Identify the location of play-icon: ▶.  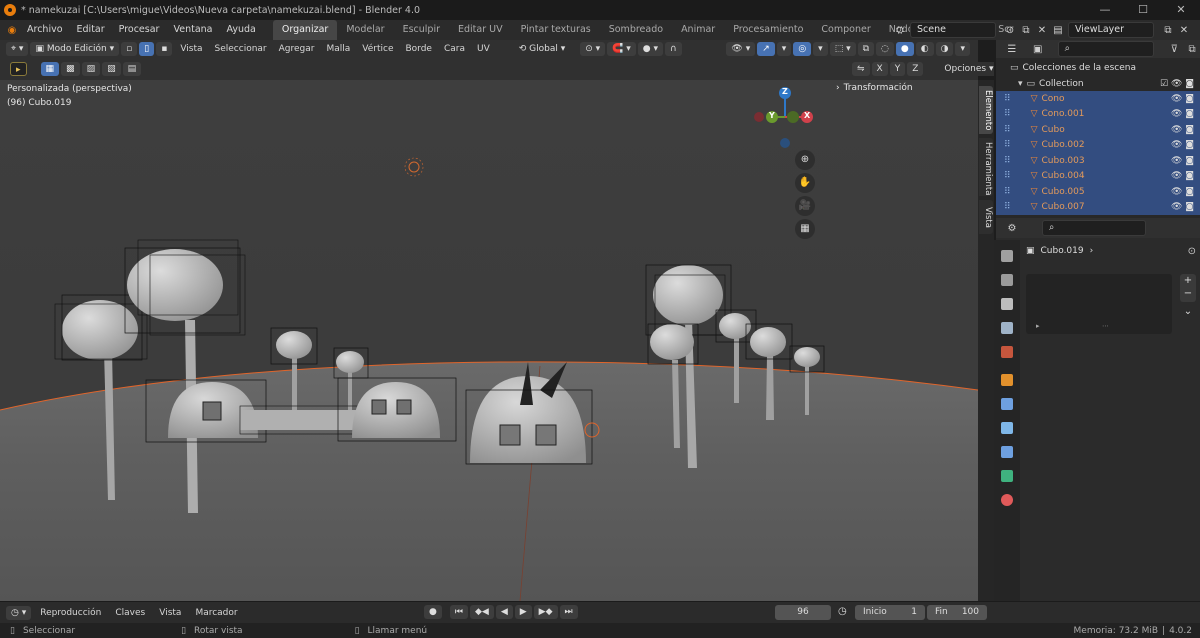
(523, 612).